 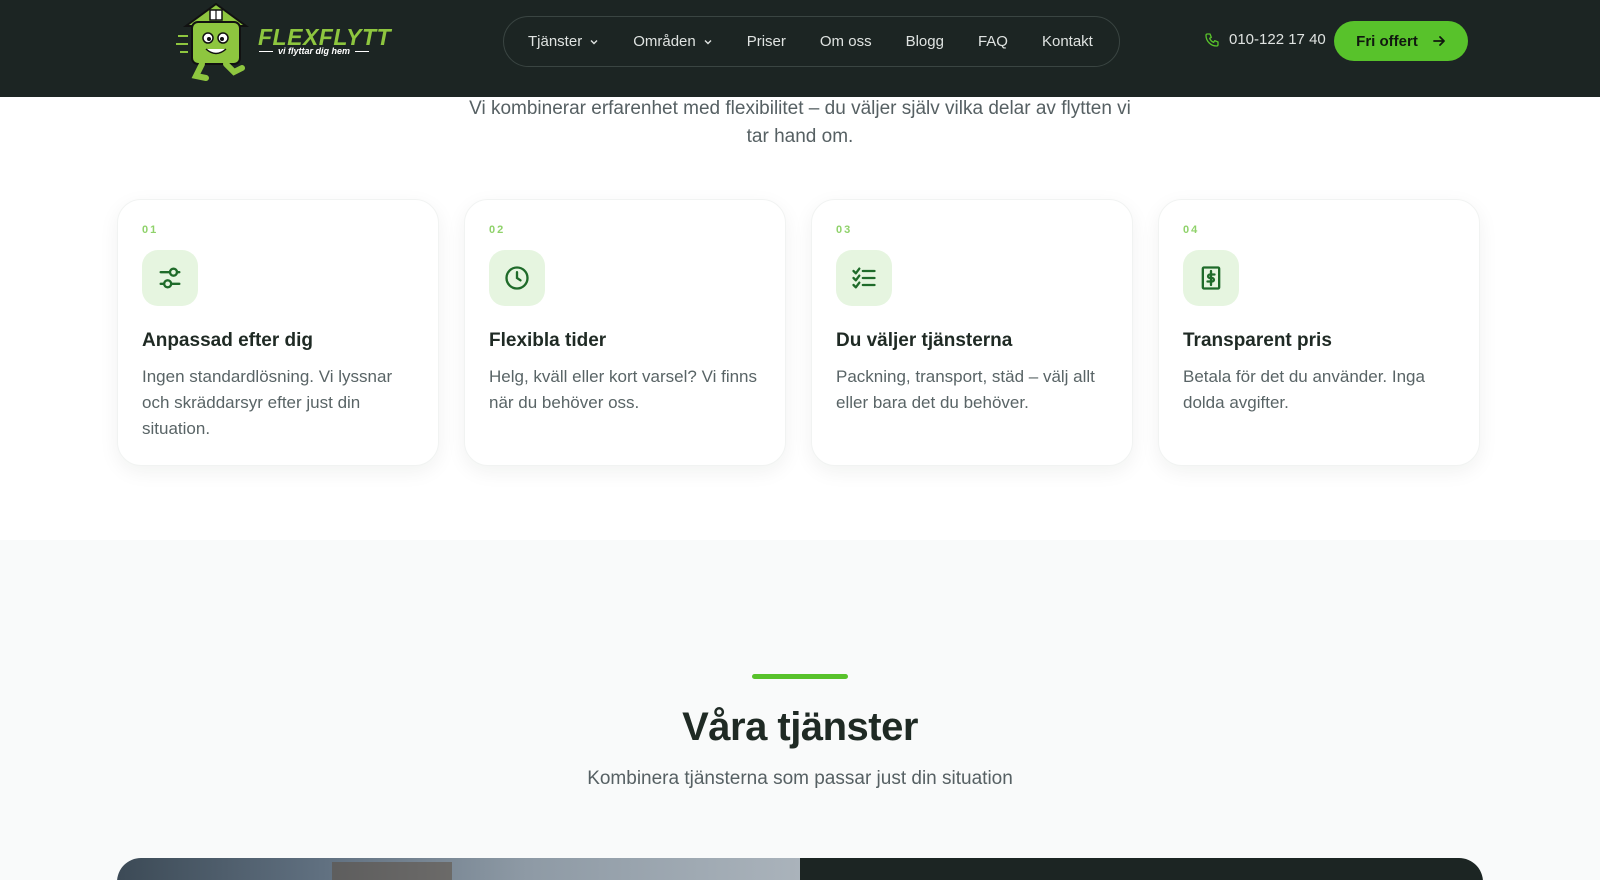 I want to click on phone-number: 010-122 17 40, so click(x=1277, y=39).